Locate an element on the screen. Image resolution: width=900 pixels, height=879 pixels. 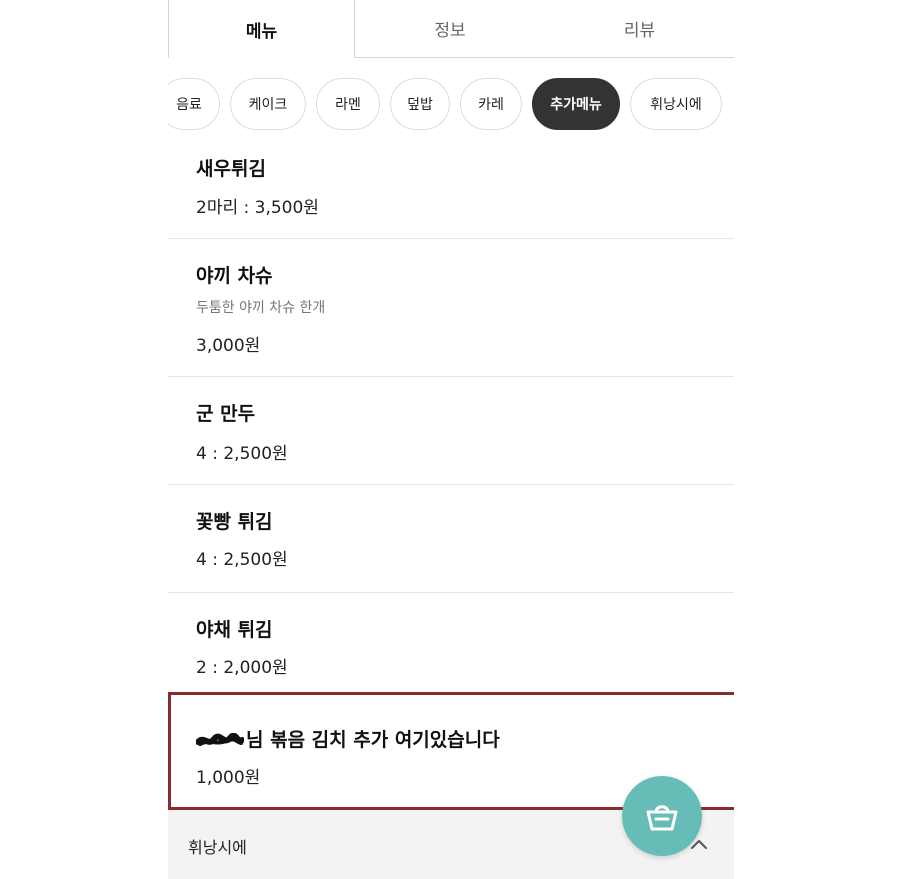
tab-bar: 메뉴 정보 리뷰 is located at coordinates (451, 29).